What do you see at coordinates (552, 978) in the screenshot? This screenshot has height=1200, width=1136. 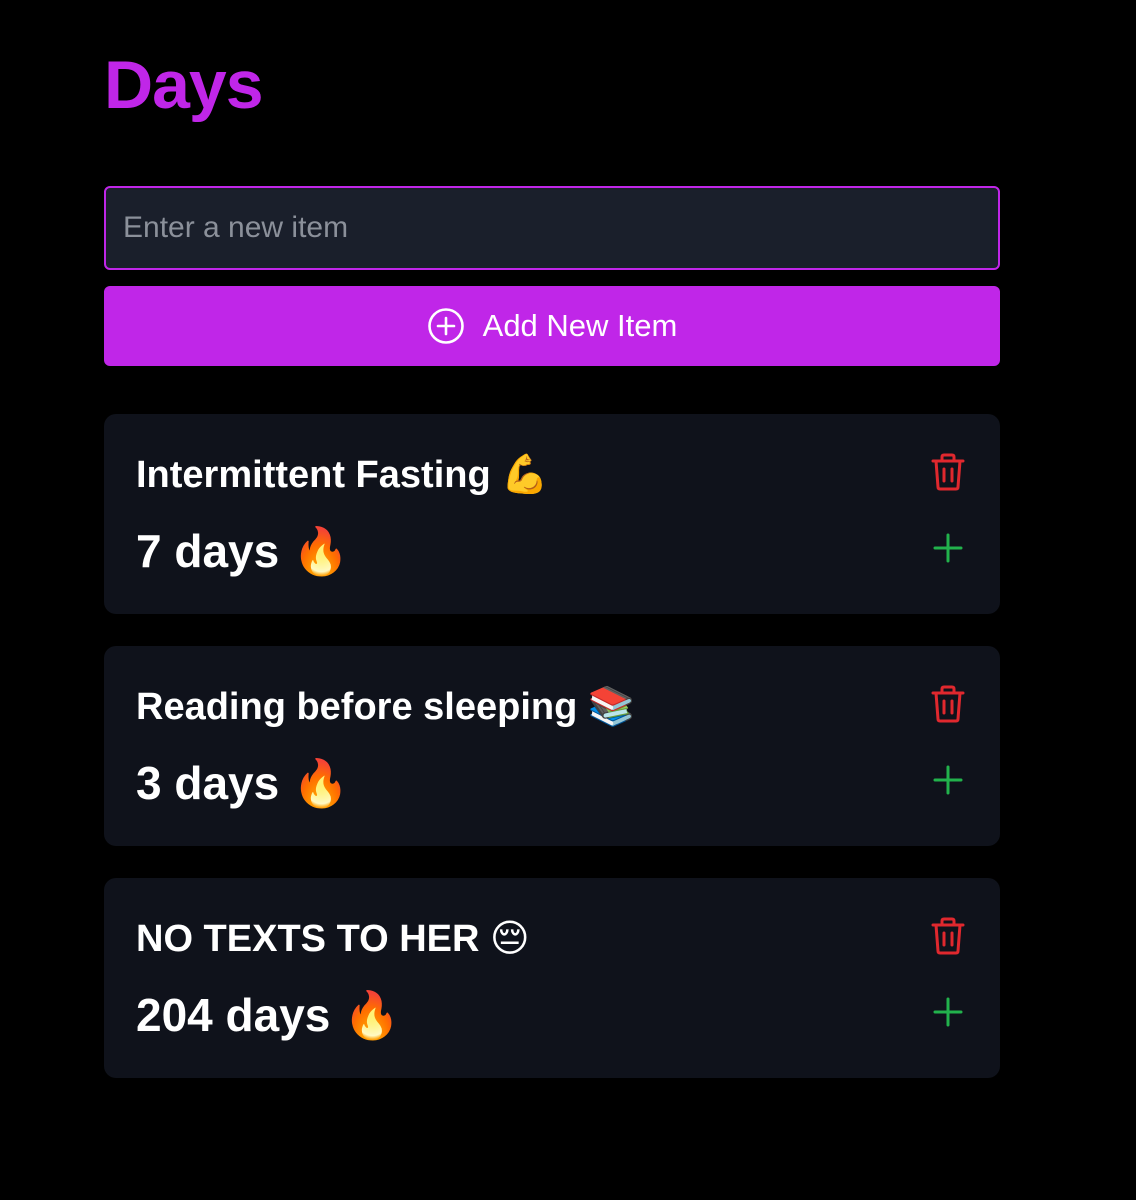 I see `item-card: NO TEXTS TO HER 😔 204 days 🔥` at bounding box center [552, 978].